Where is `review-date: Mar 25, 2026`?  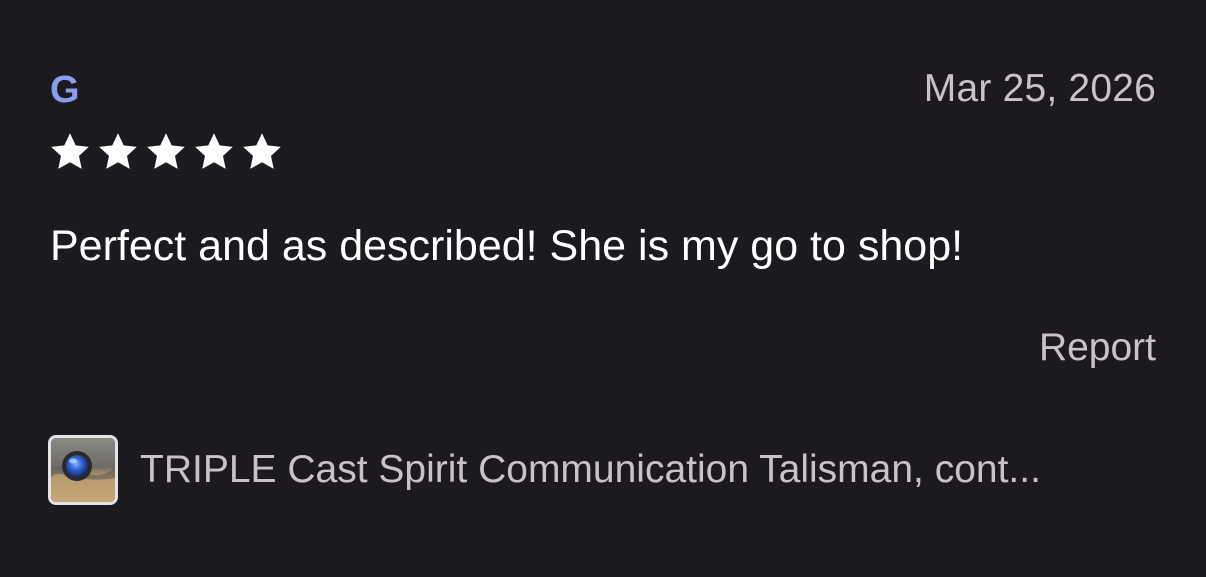
review-date: Mar 25, 2026 is located at coordinates (1039, 88).